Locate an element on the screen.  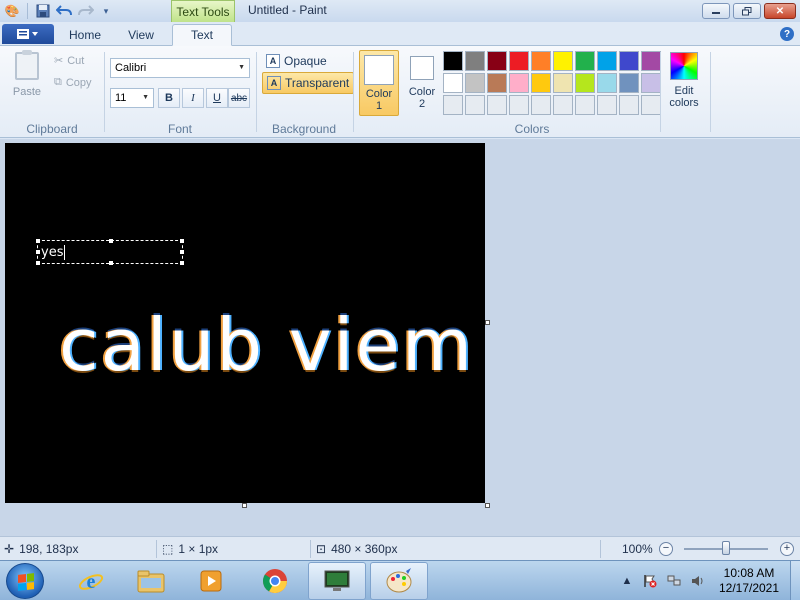
copy-label: Copy is located at coordinates (78, 82).